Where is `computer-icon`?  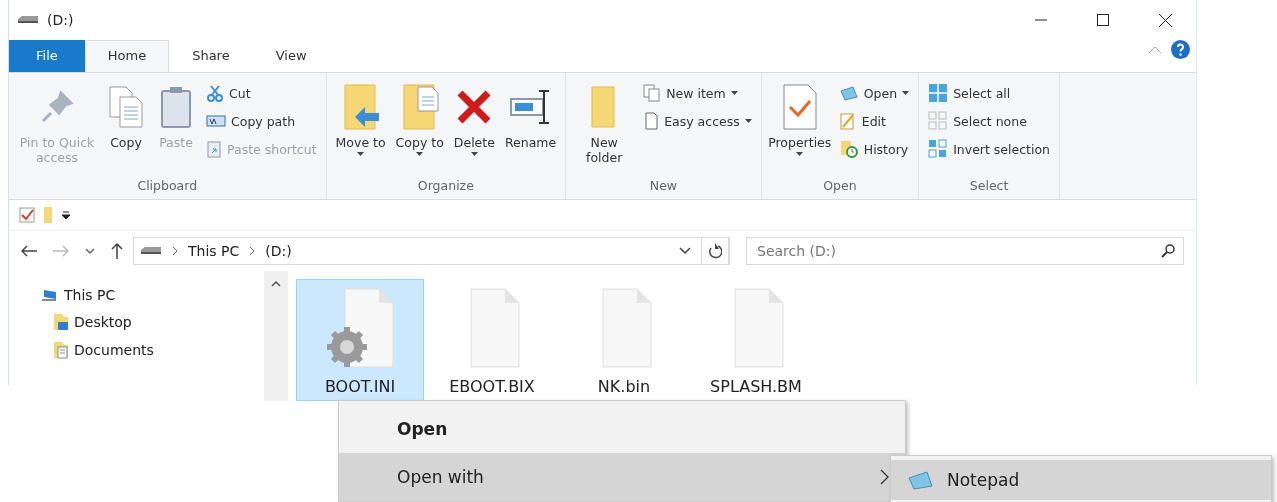
computer-icon is located at coordinates (50, 295).